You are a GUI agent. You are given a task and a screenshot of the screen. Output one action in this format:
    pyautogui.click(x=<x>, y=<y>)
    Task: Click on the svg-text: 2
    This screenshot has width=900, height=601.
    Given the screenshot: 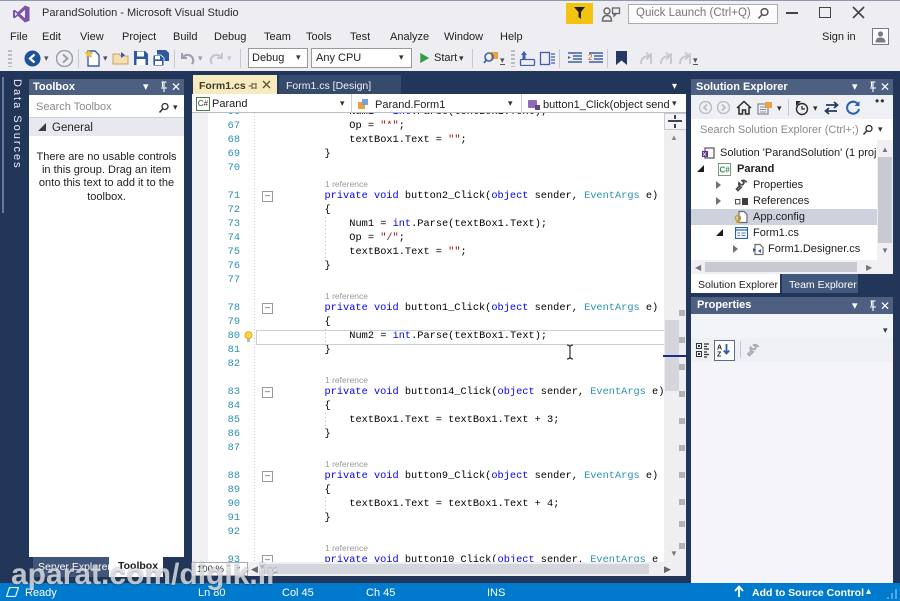 What is the action you would take?
    pyautogui.click(x=590, y=57)
    